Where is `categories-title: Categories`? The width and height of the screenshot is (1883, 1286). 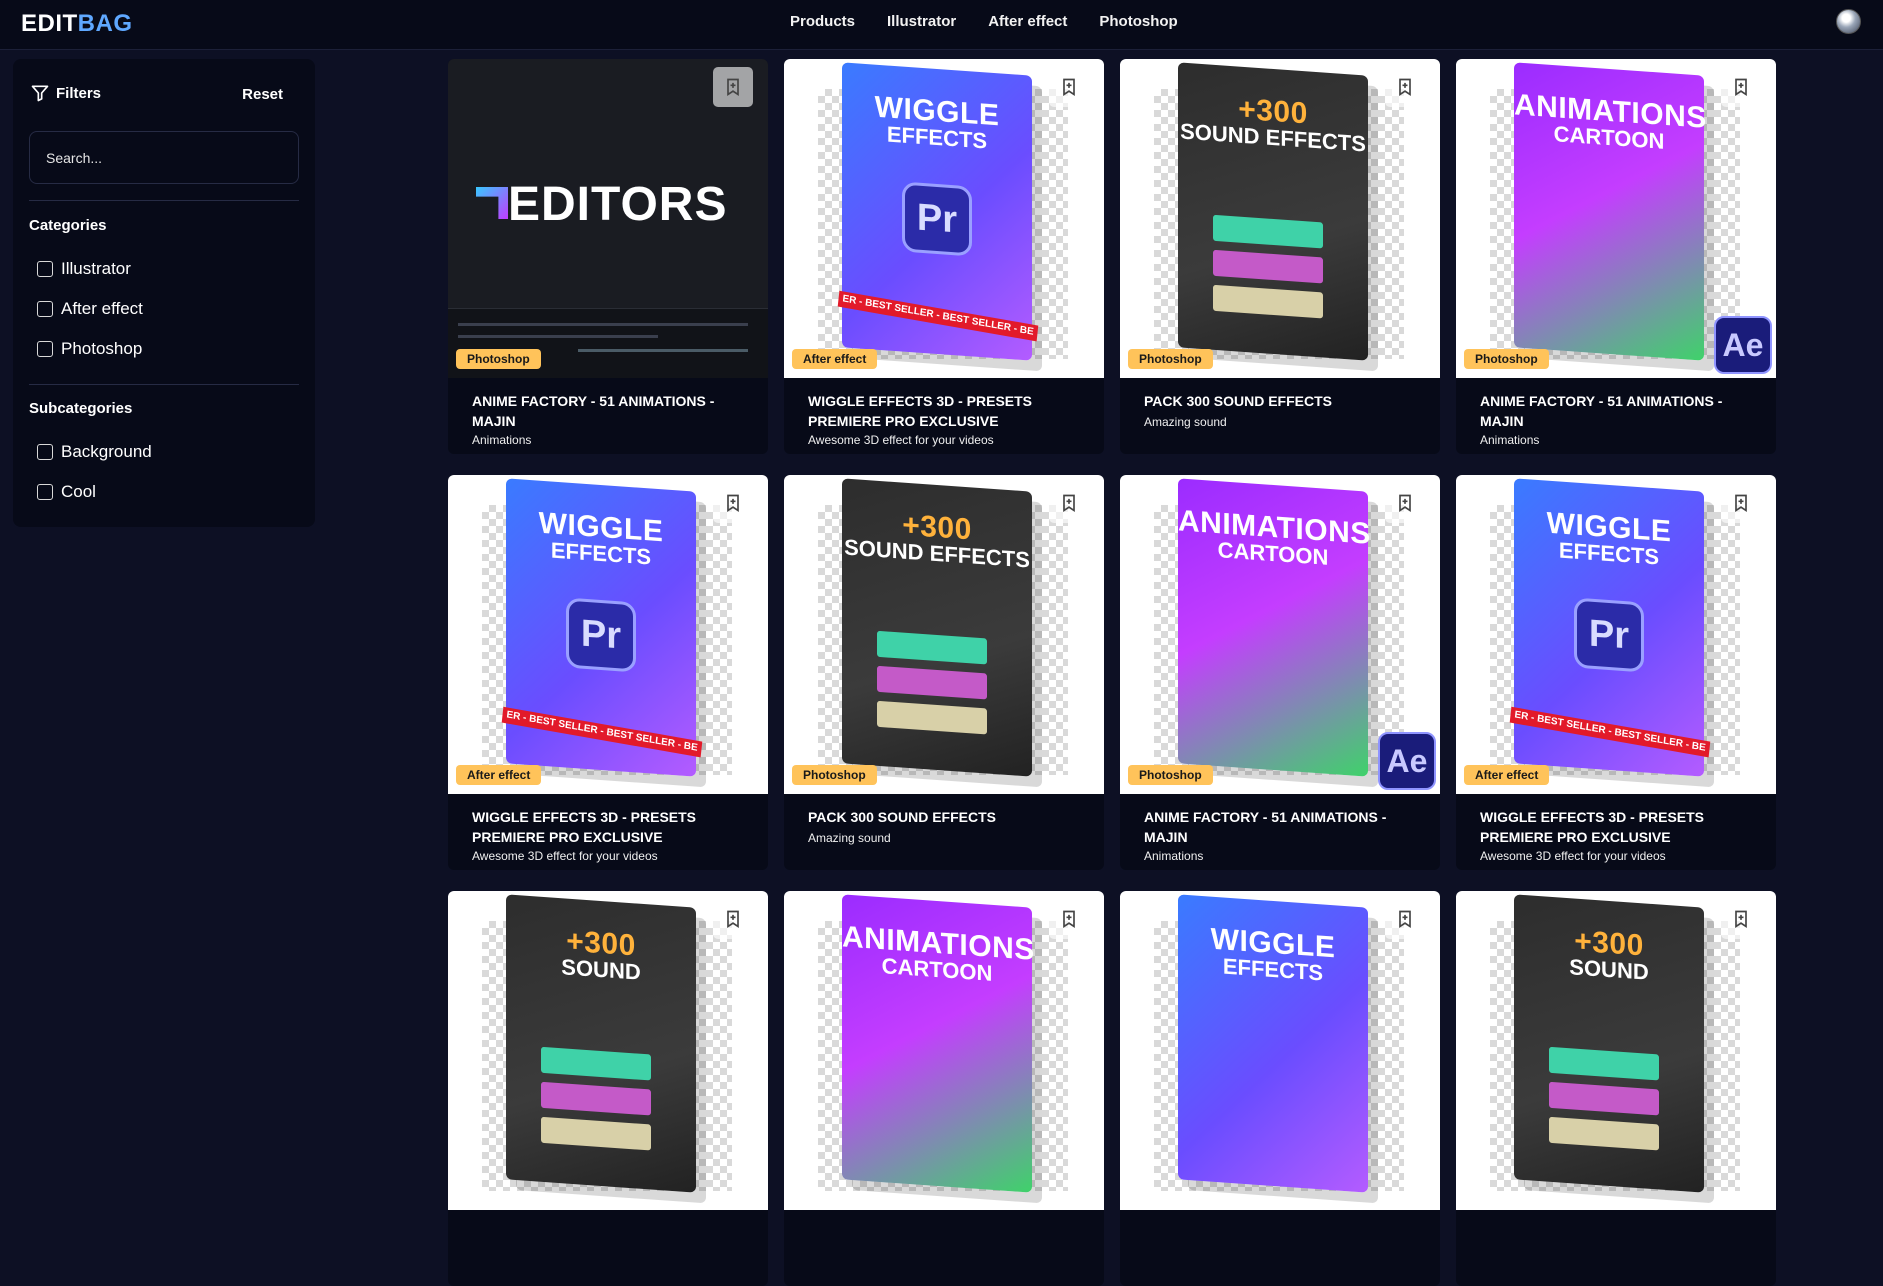
categories-title: Categories is located at coordinates (68, 225).